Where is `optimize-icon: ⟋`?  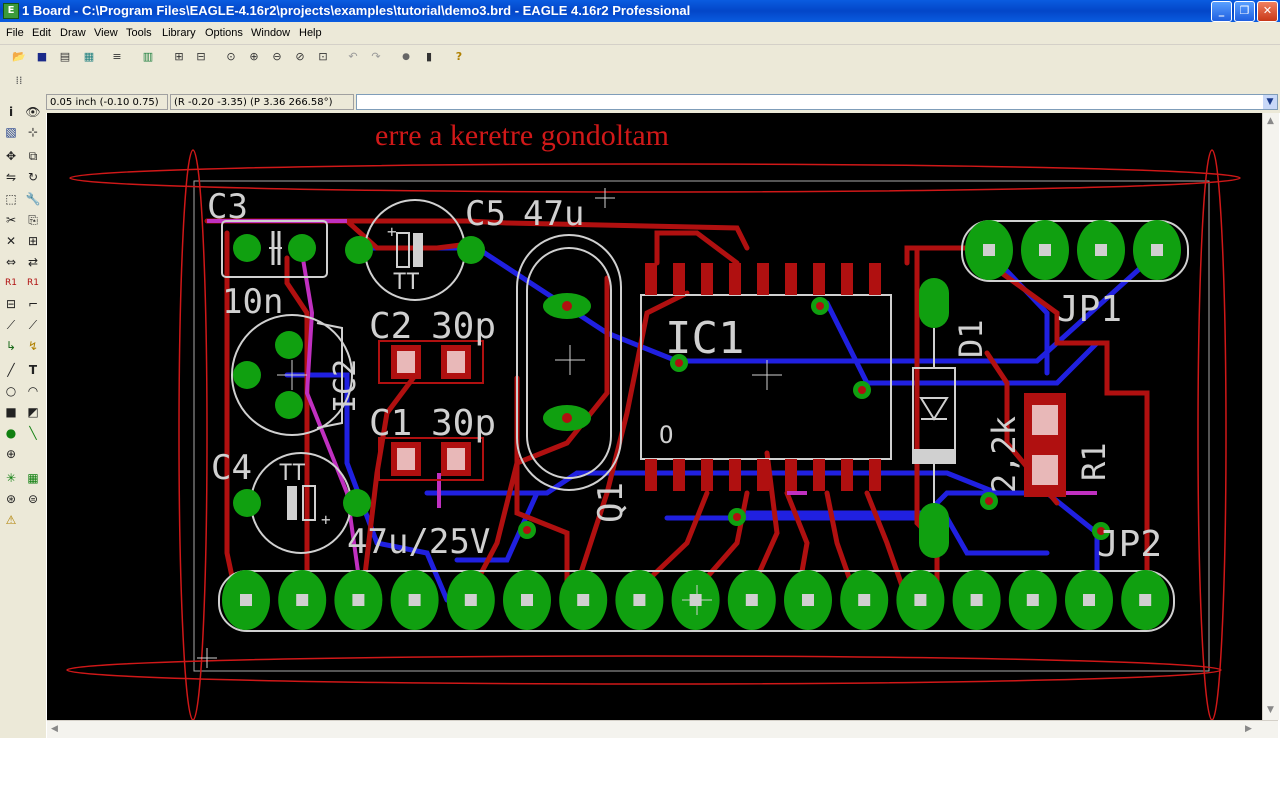 optimize-icon: ⟋ is located at coordinates (33, 325).